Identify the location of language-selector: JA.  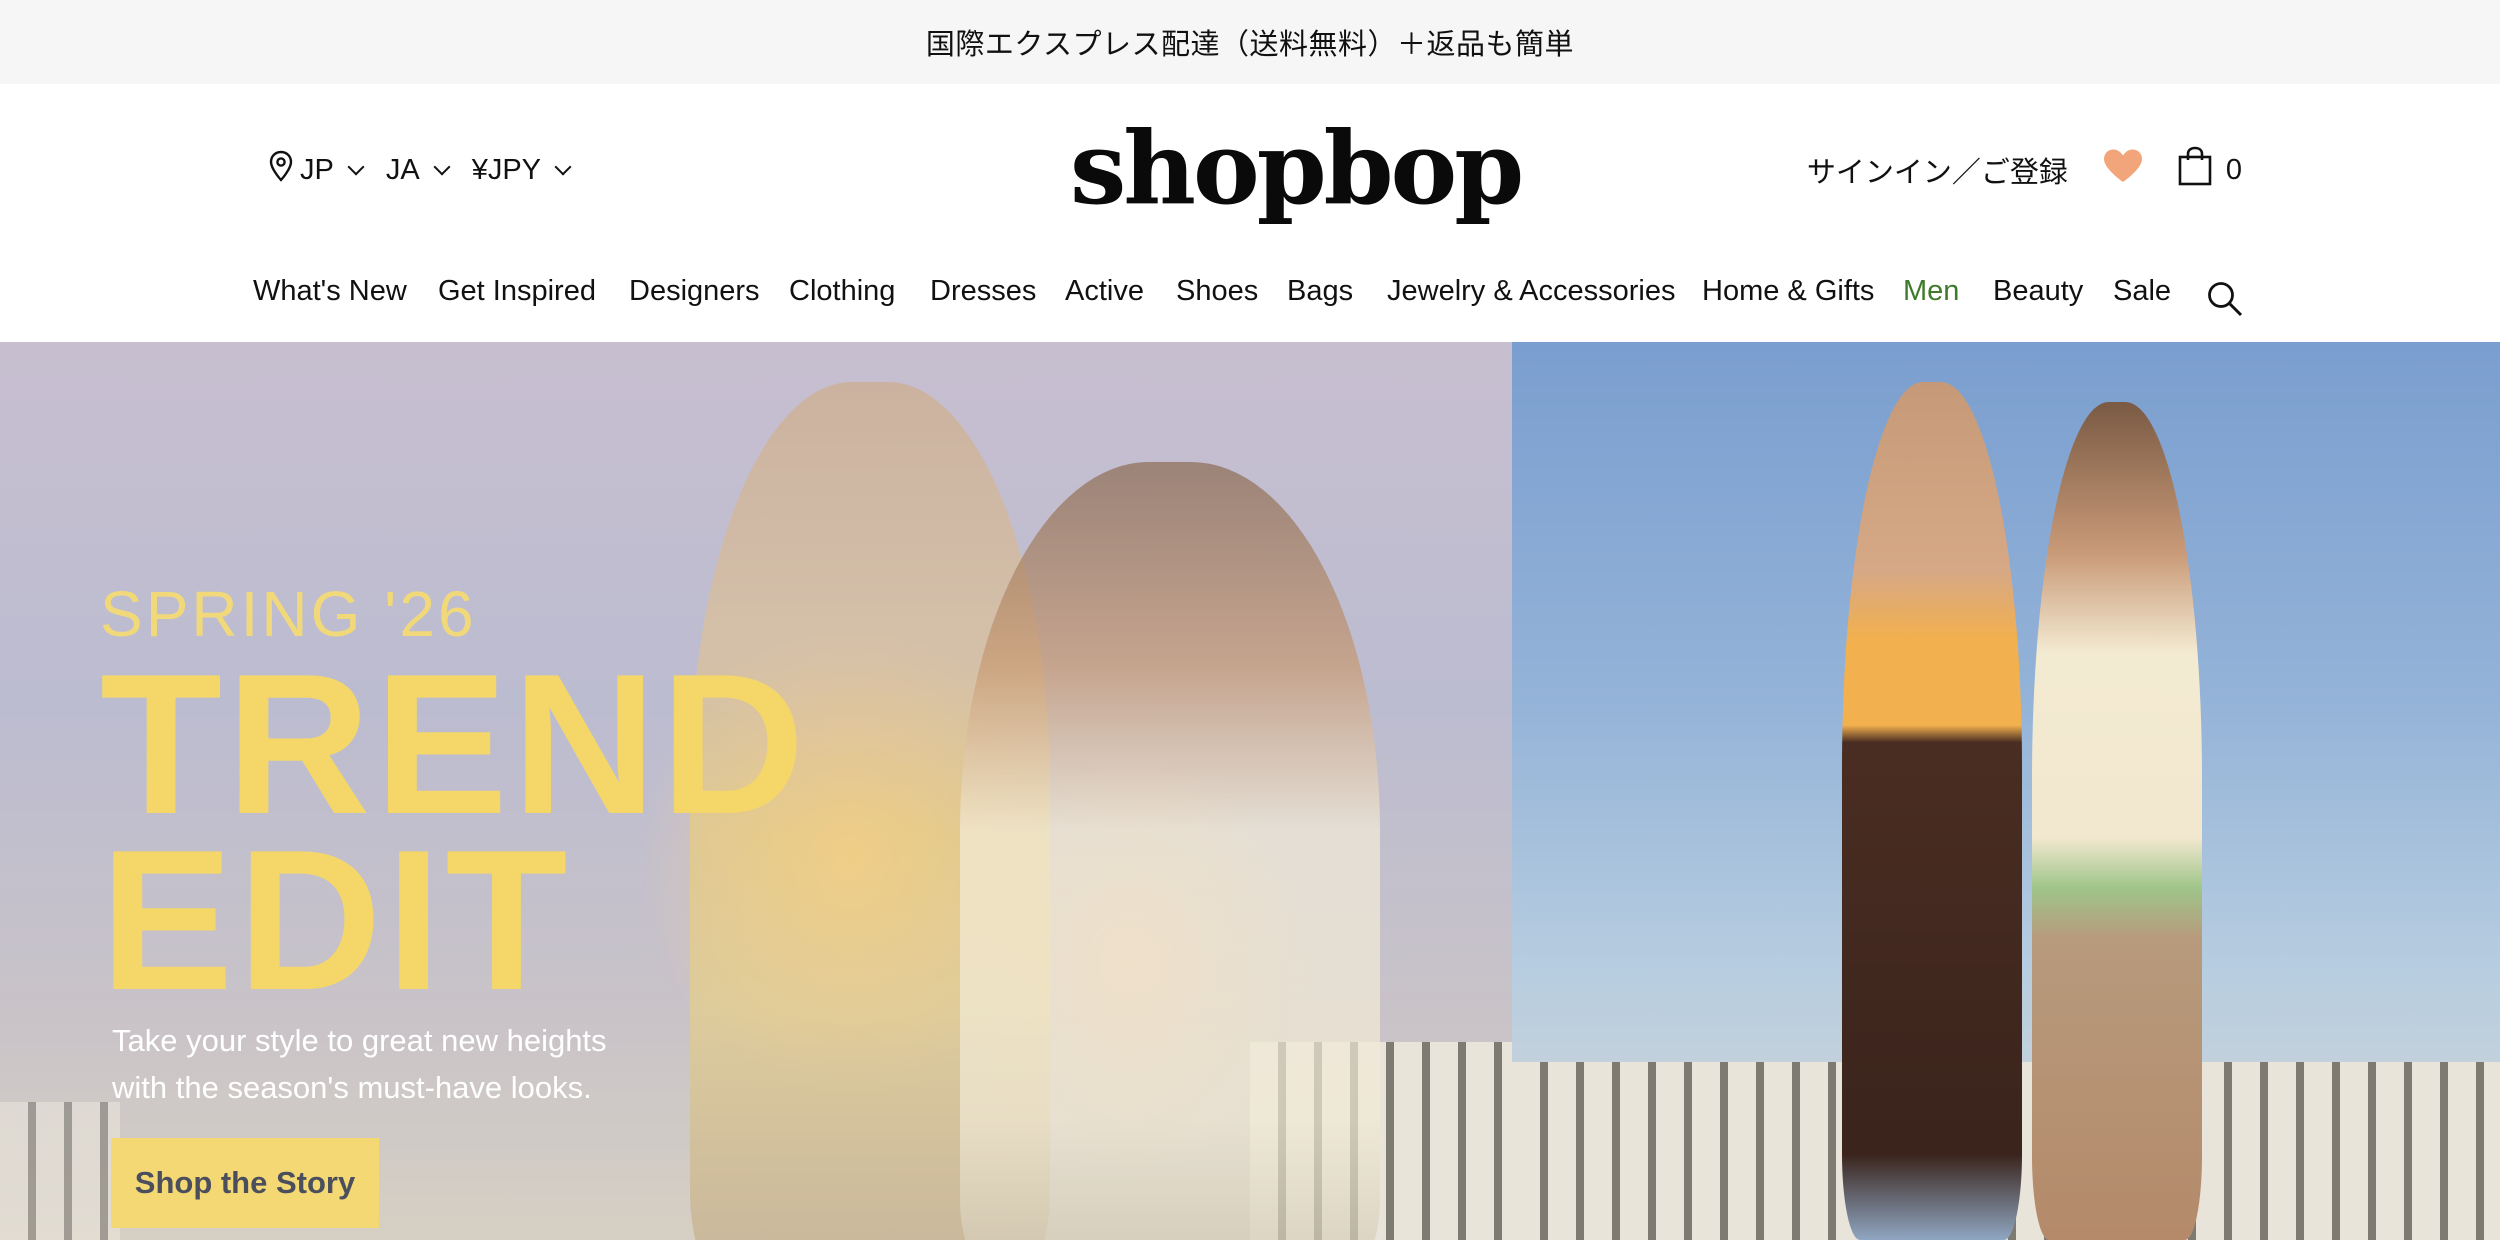
(420, 170).